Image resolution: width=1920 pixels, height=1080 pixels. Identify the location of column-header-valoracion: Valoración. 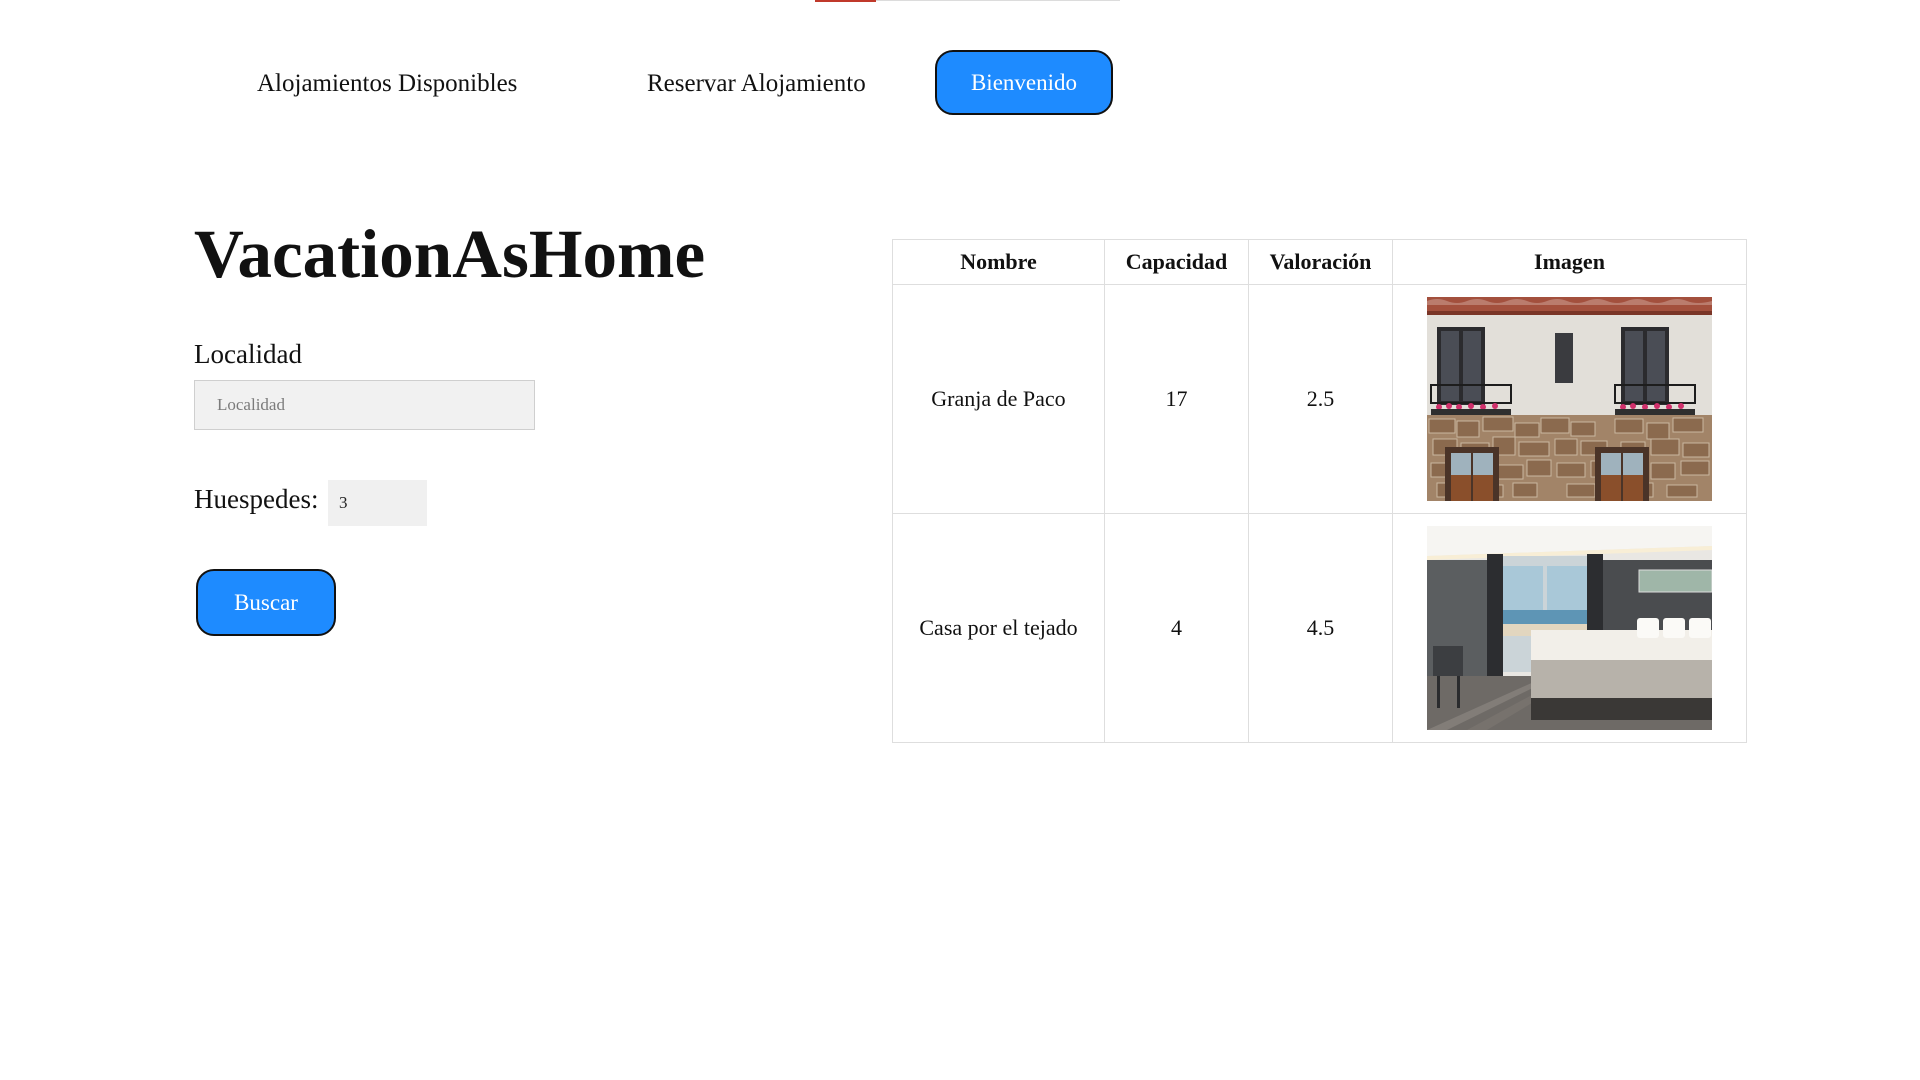
(1320, 262).